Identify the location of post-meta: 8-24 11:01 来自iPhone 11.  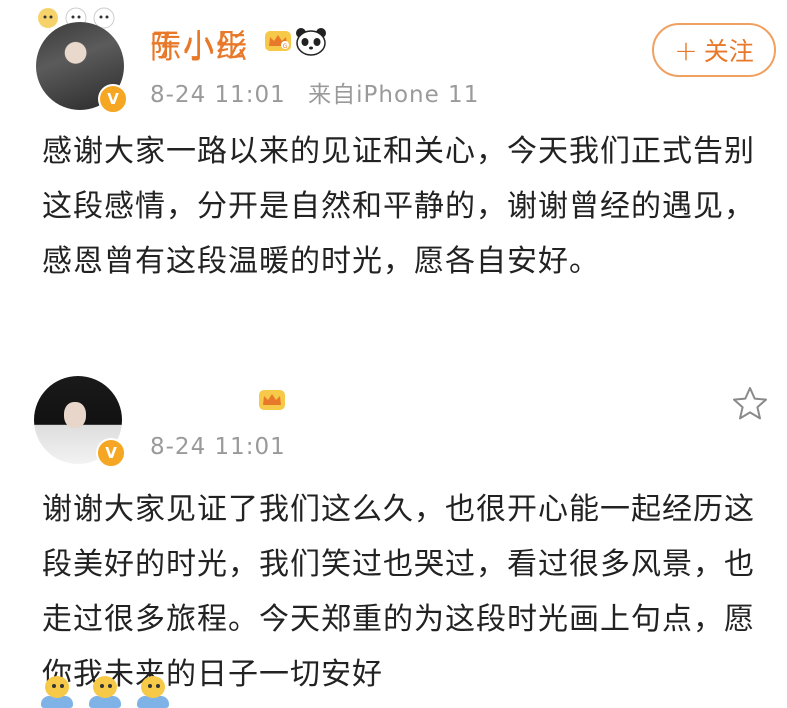
(314, 92).